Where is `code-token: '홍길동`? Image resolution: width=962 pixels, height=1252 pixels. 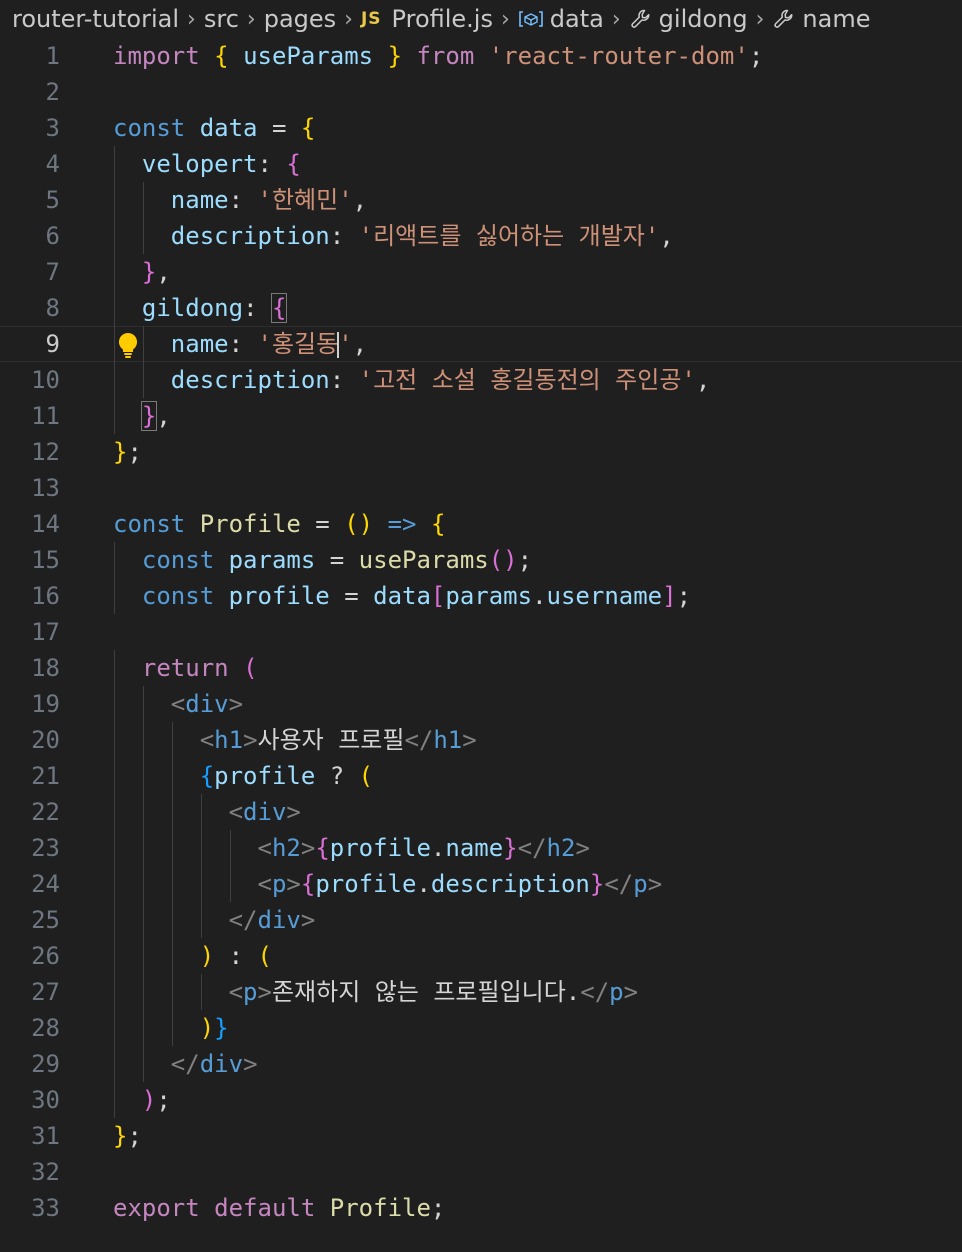
code-token: '홍길동 is located at coordinates (298, 344).